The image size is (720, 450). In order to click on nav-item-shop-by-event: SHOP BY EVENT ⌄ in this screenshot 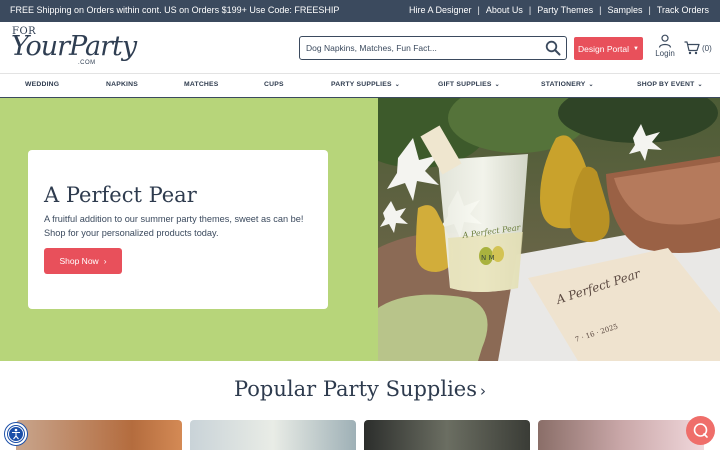, I will do `click(670, 84)`.